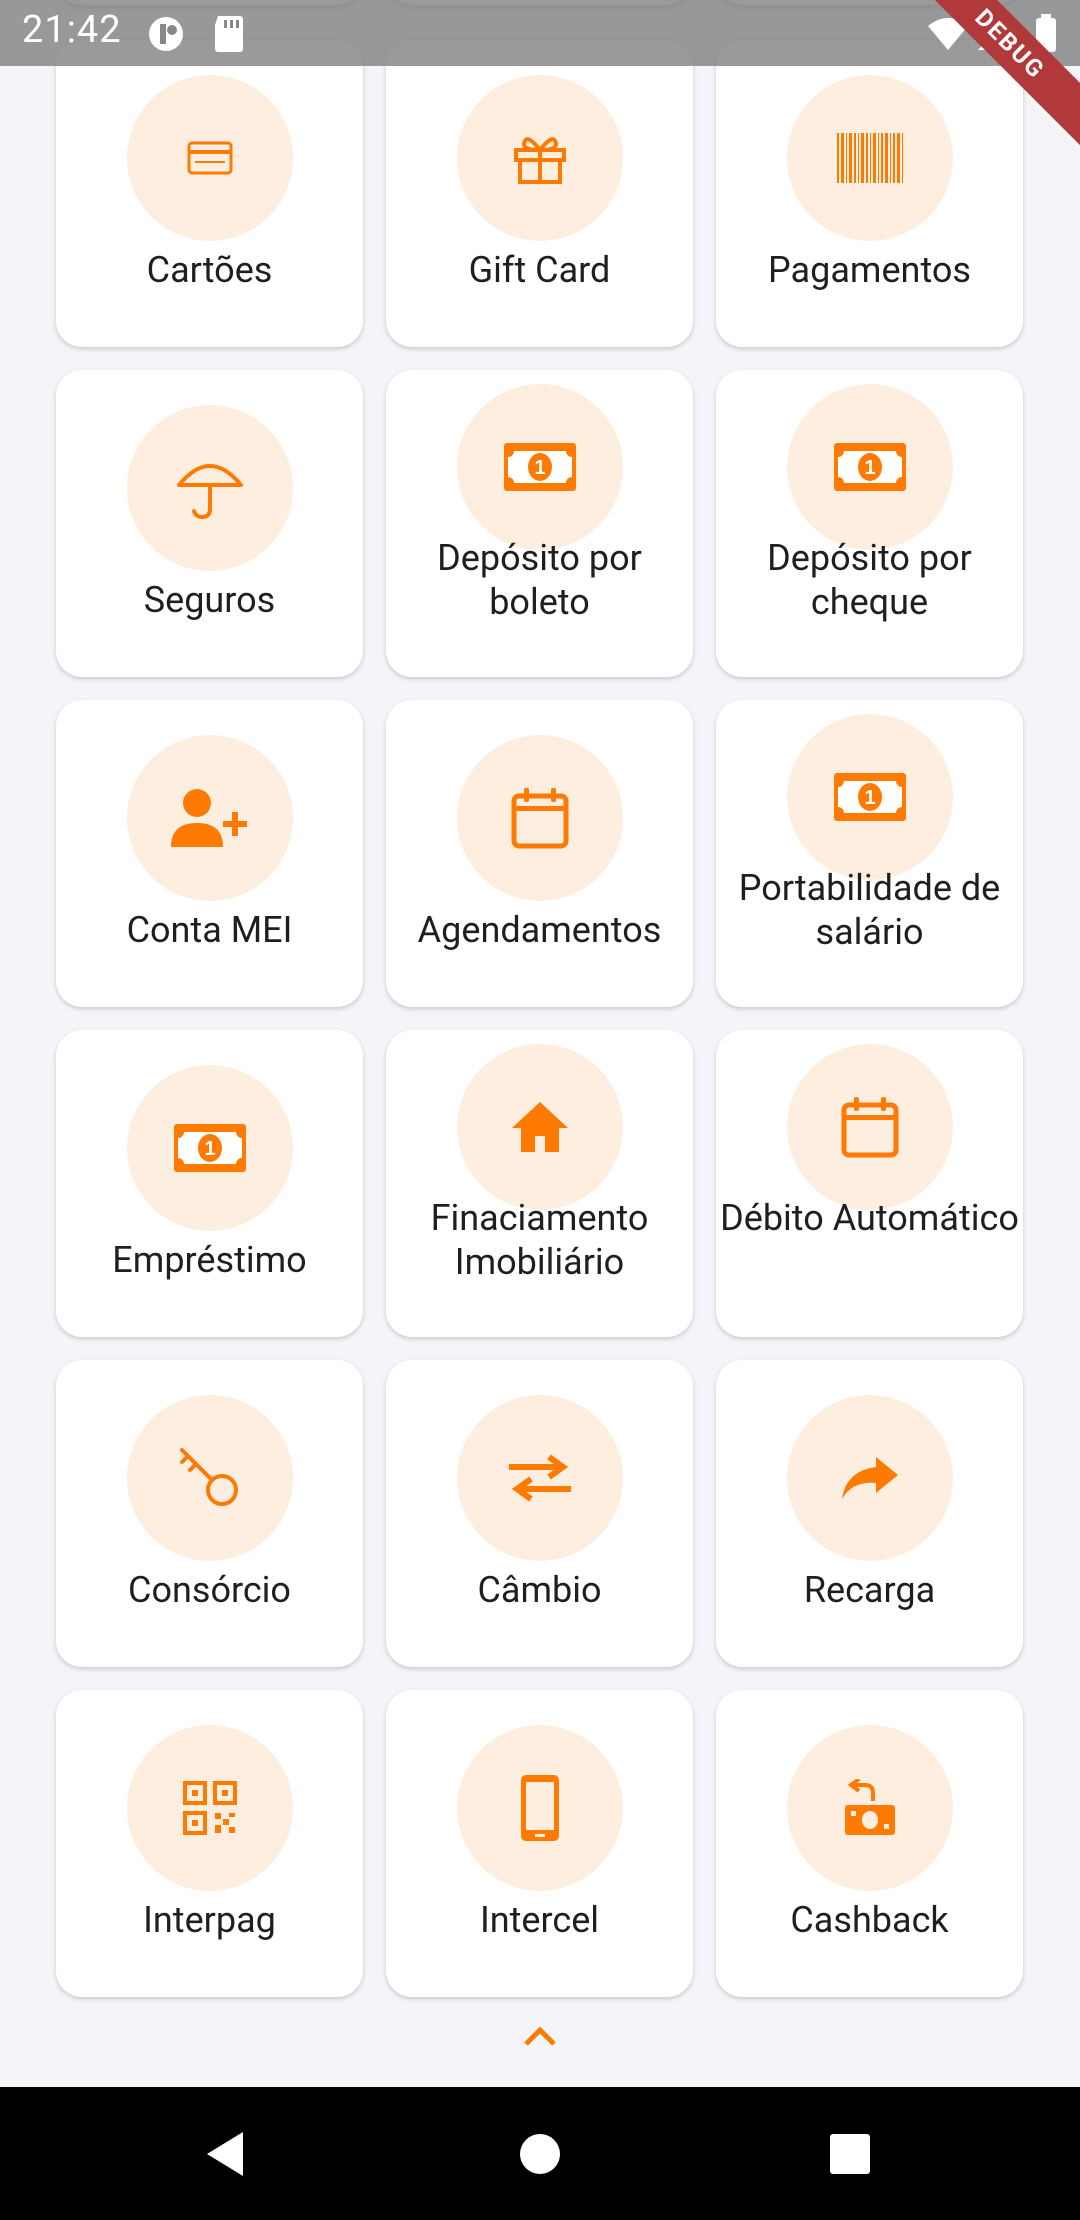 The height and width of the screenshot is (2220, 1080). Describe the element at coordinates (539, 930) in the screenshot. I see `service-label: Agendamentos` at that location.